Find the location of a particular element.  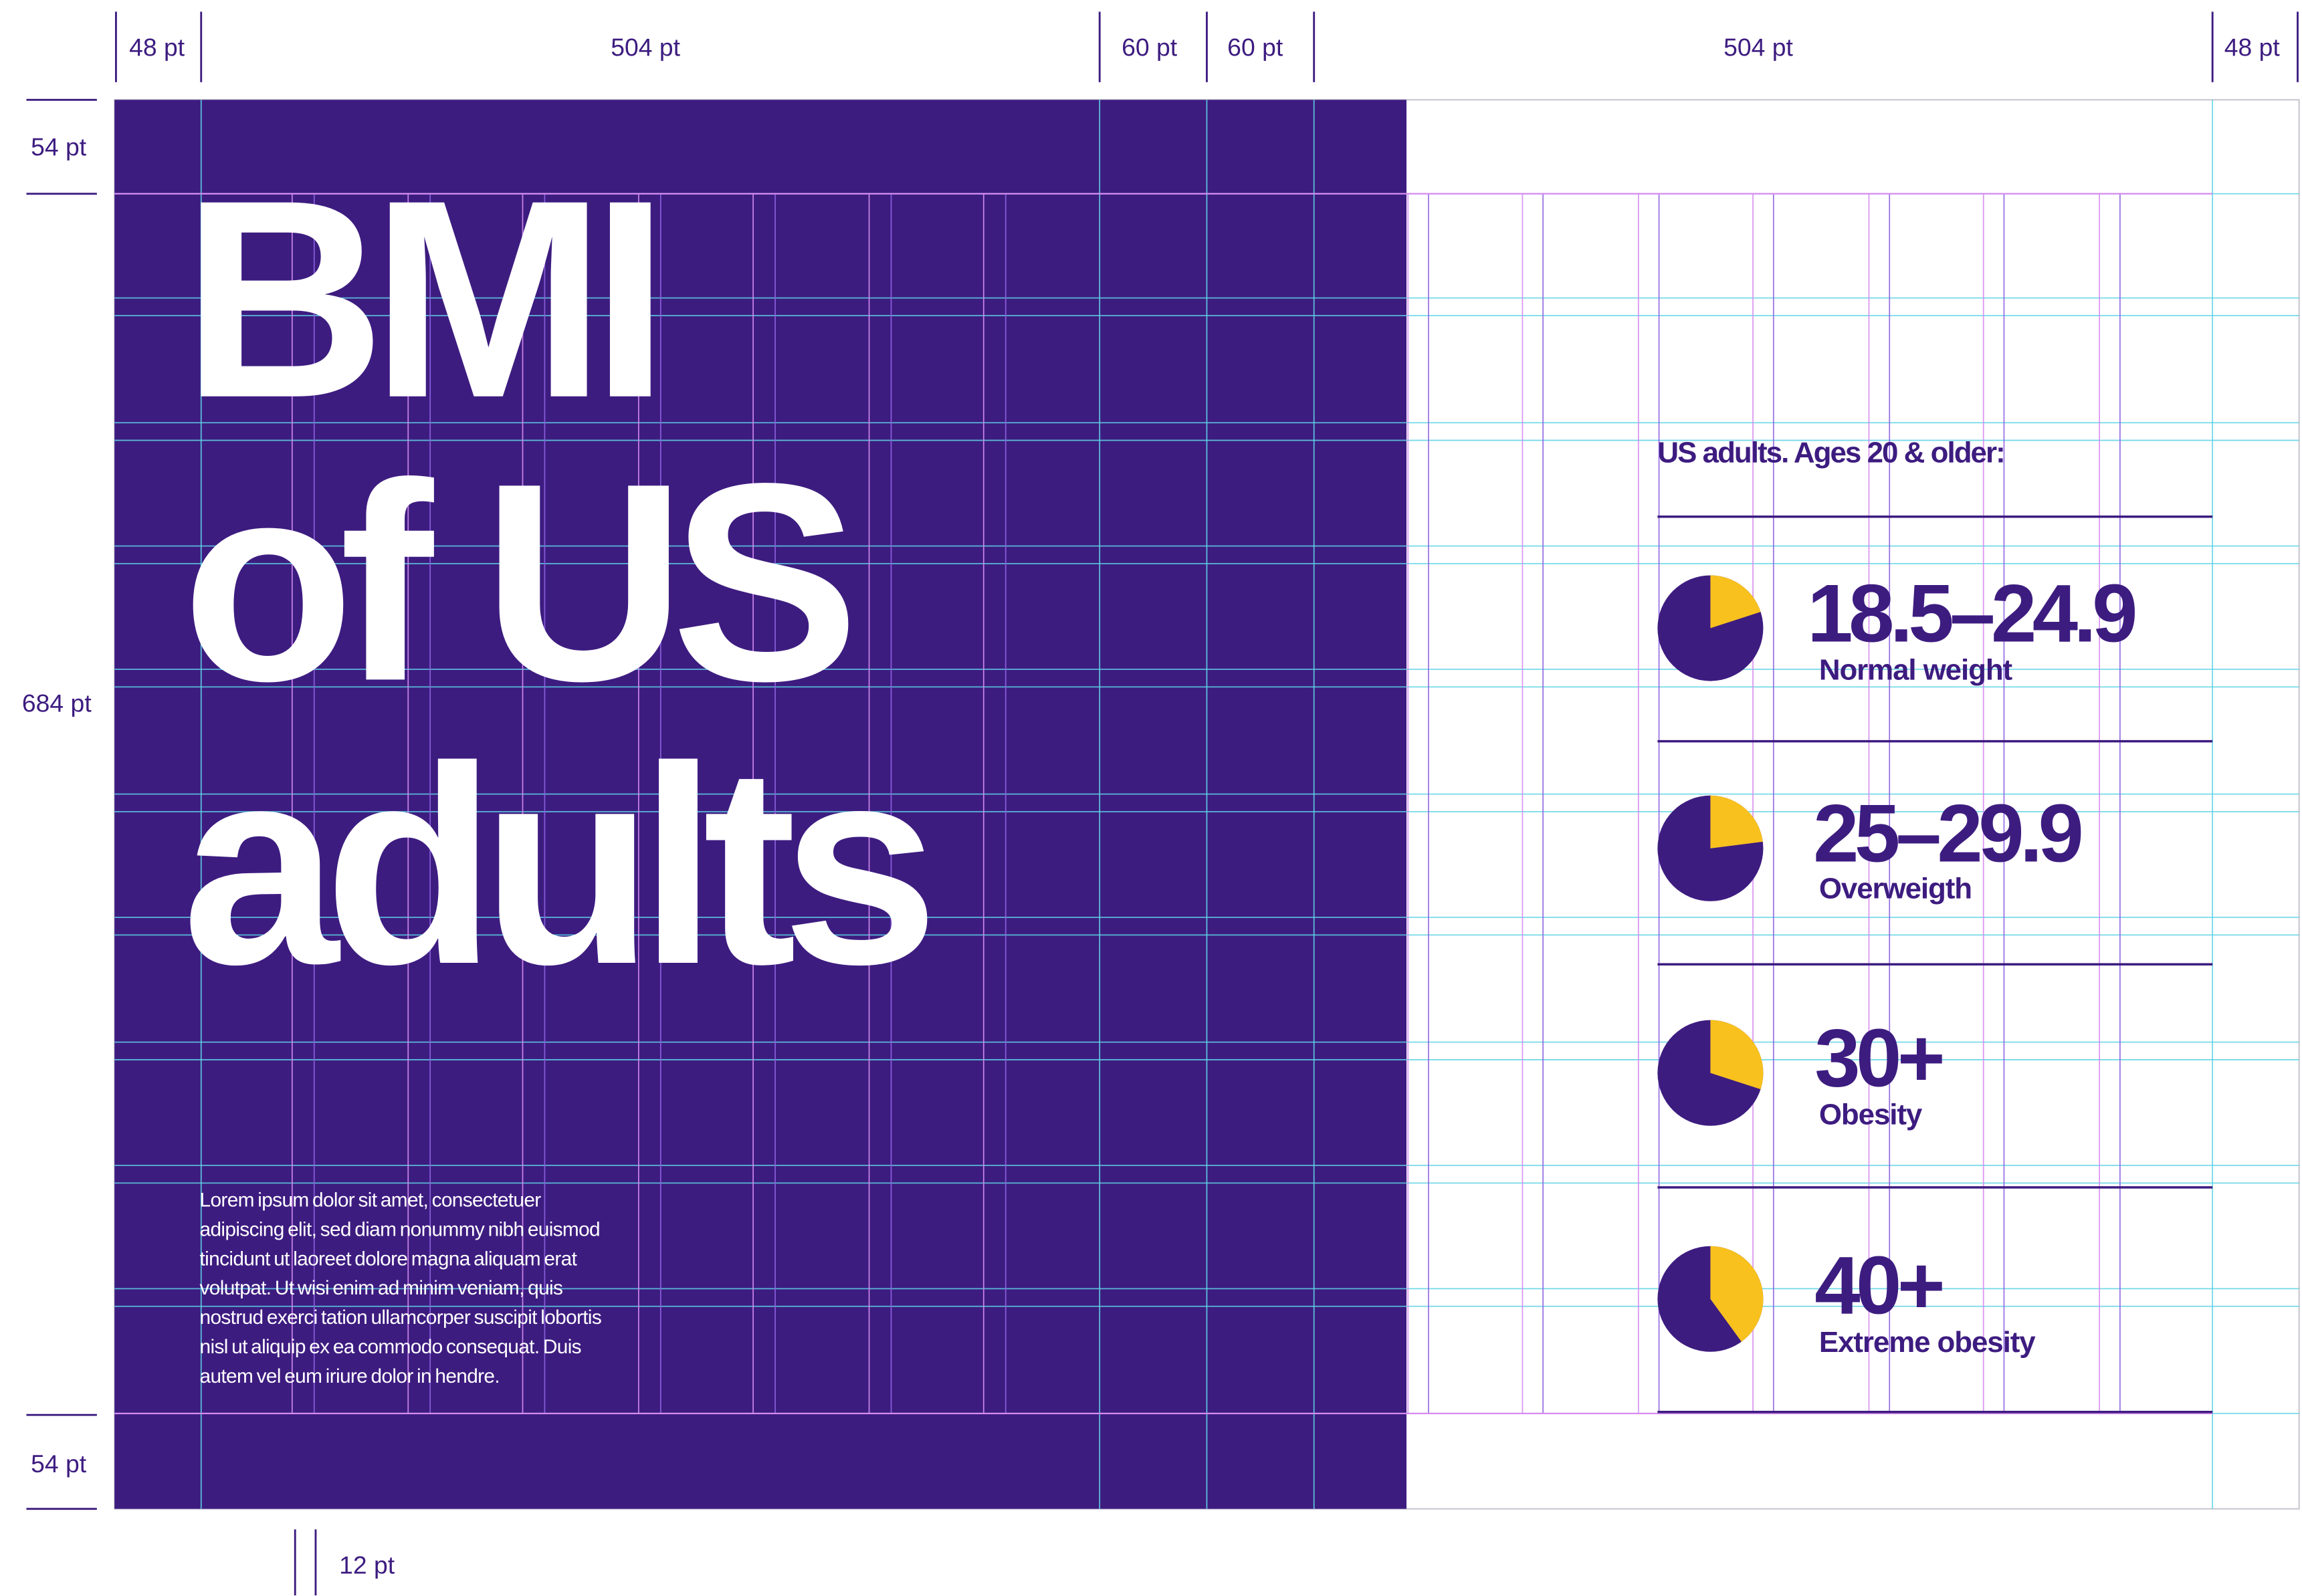

dimension-label-gutter-right: 60 pt is located at coordinates (1255, 47).